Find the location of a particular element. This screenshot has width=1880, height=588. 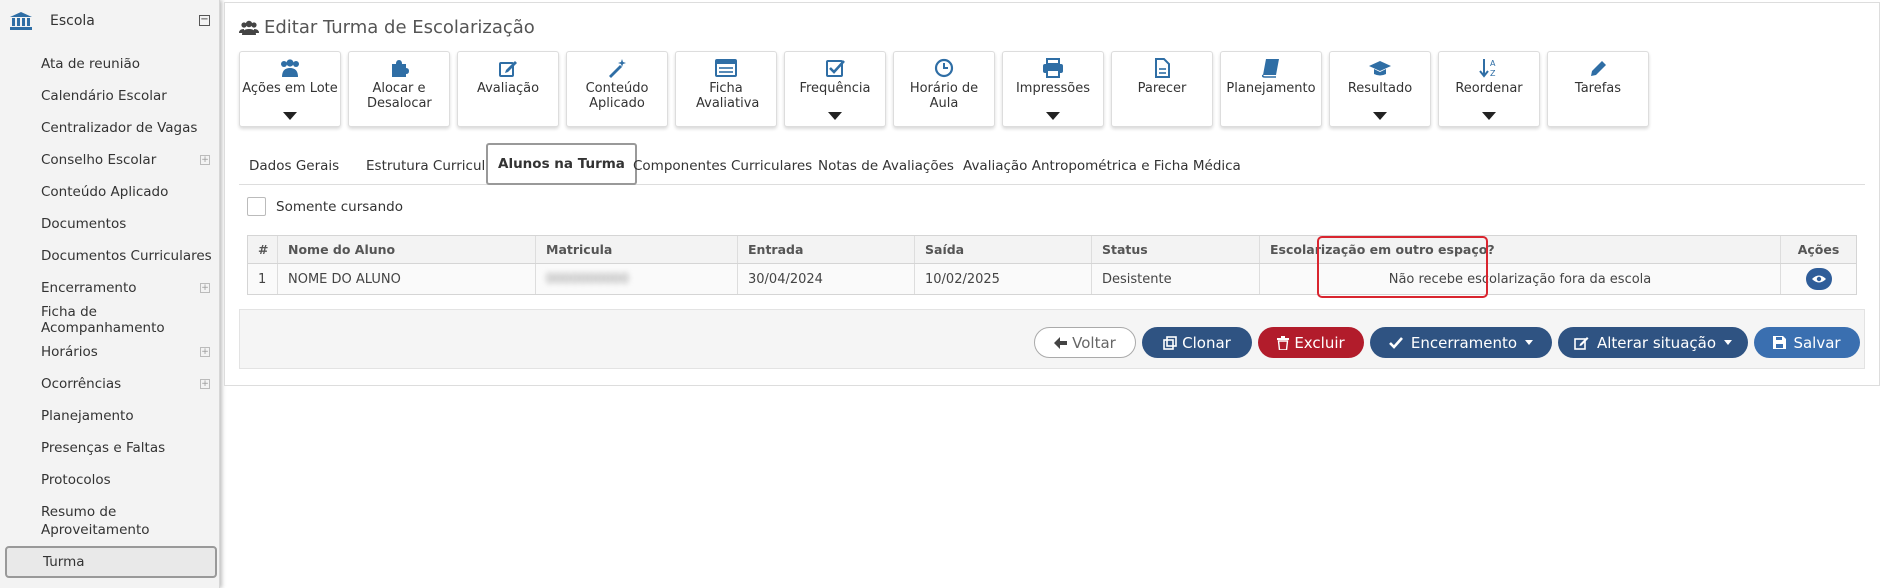

toolbar-button-label: Reordenar is located at coordinates (1489, 88).